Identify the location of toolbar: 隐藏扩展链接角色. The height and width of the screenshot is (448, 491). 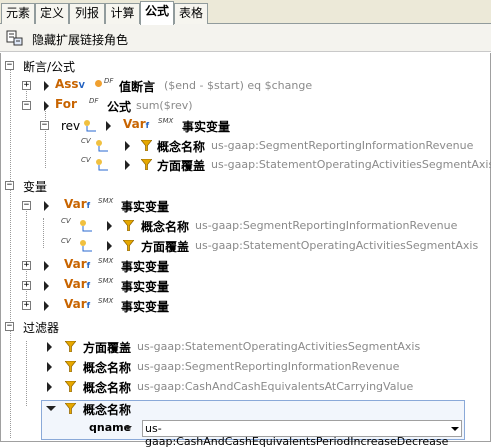
(245, 38).